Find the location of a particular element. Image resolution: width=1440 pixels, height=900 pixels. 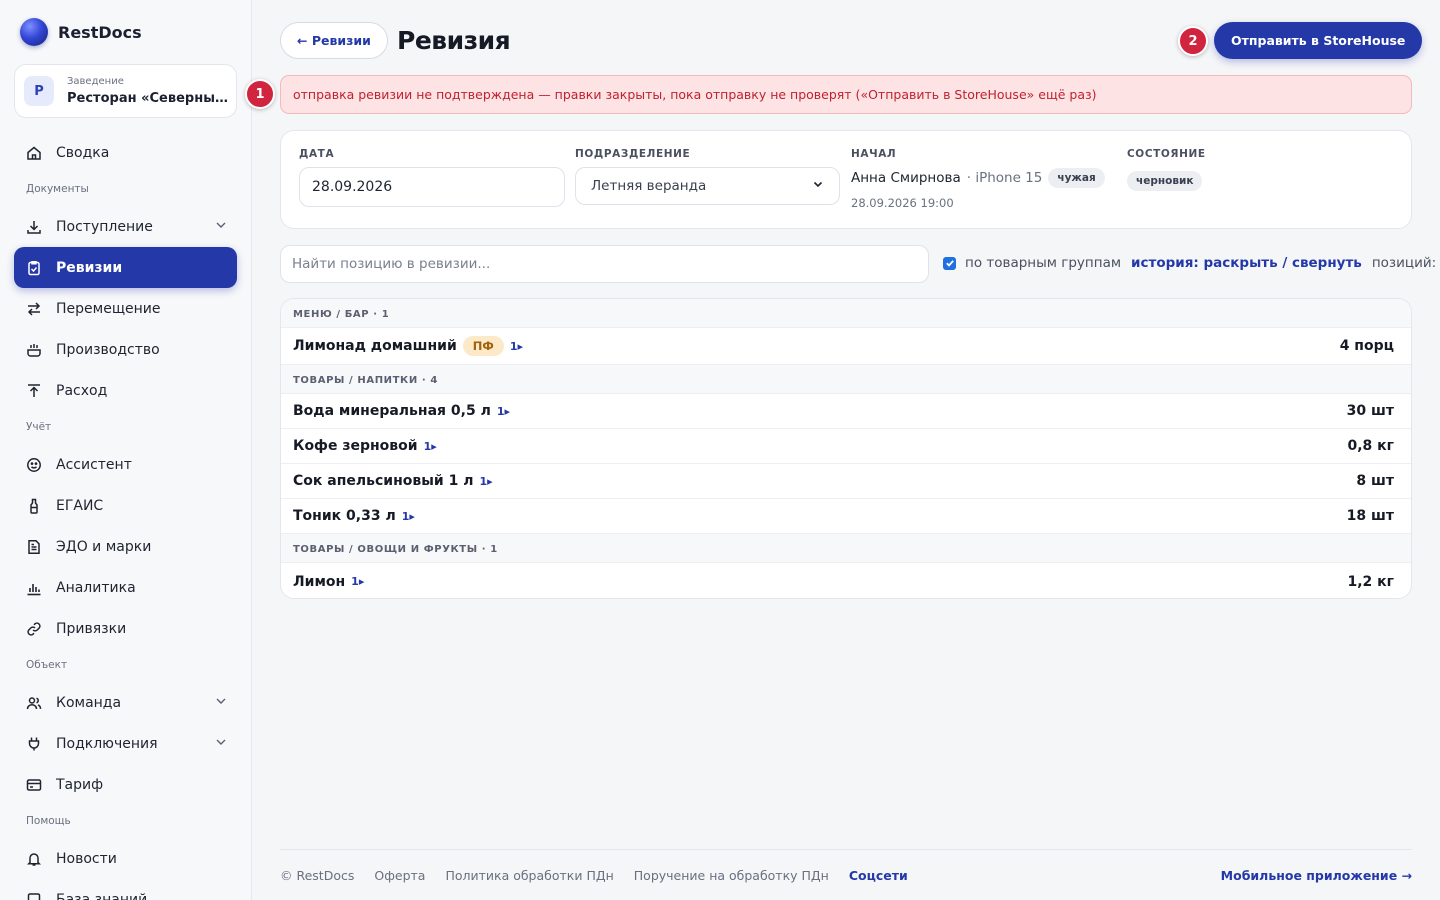

item-quantity: 0,8 кг is located at coordinates (1371, 446).